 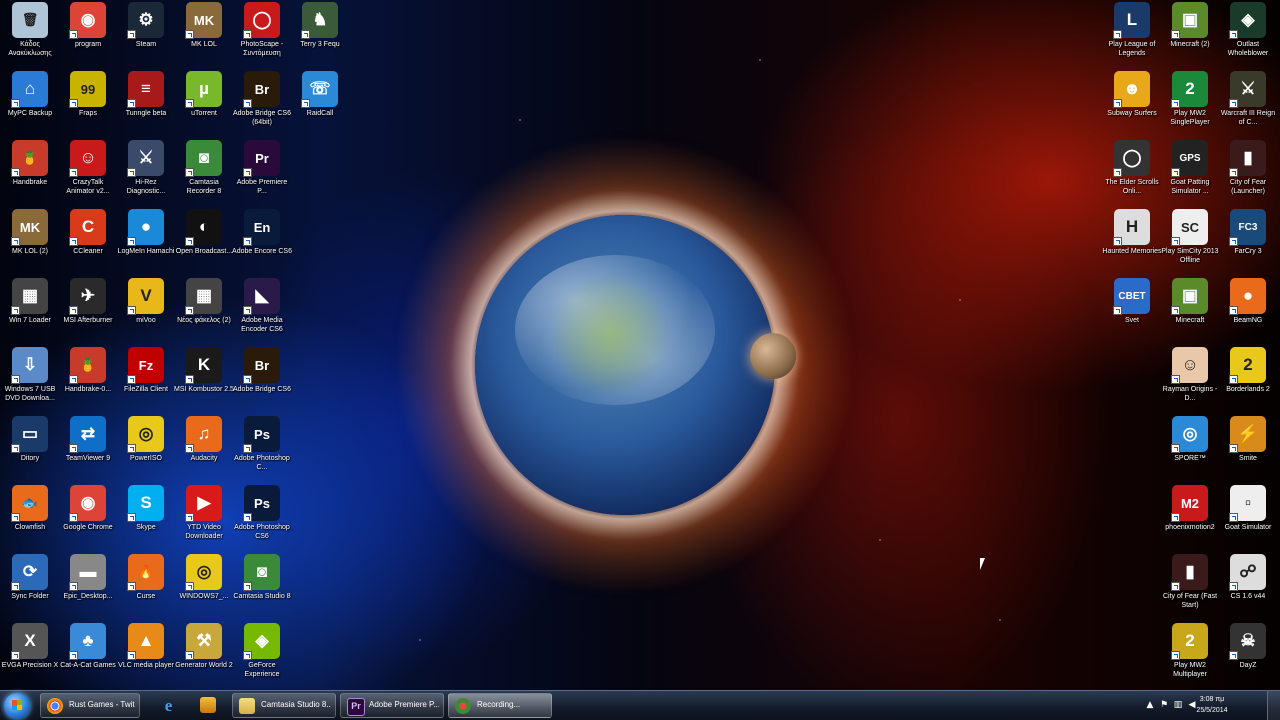 What do you see at coordinates (146, 448) in the screenshot?
I see `desktop-shortcut: ◎ PowerISO` at bounding box center [146, 448].